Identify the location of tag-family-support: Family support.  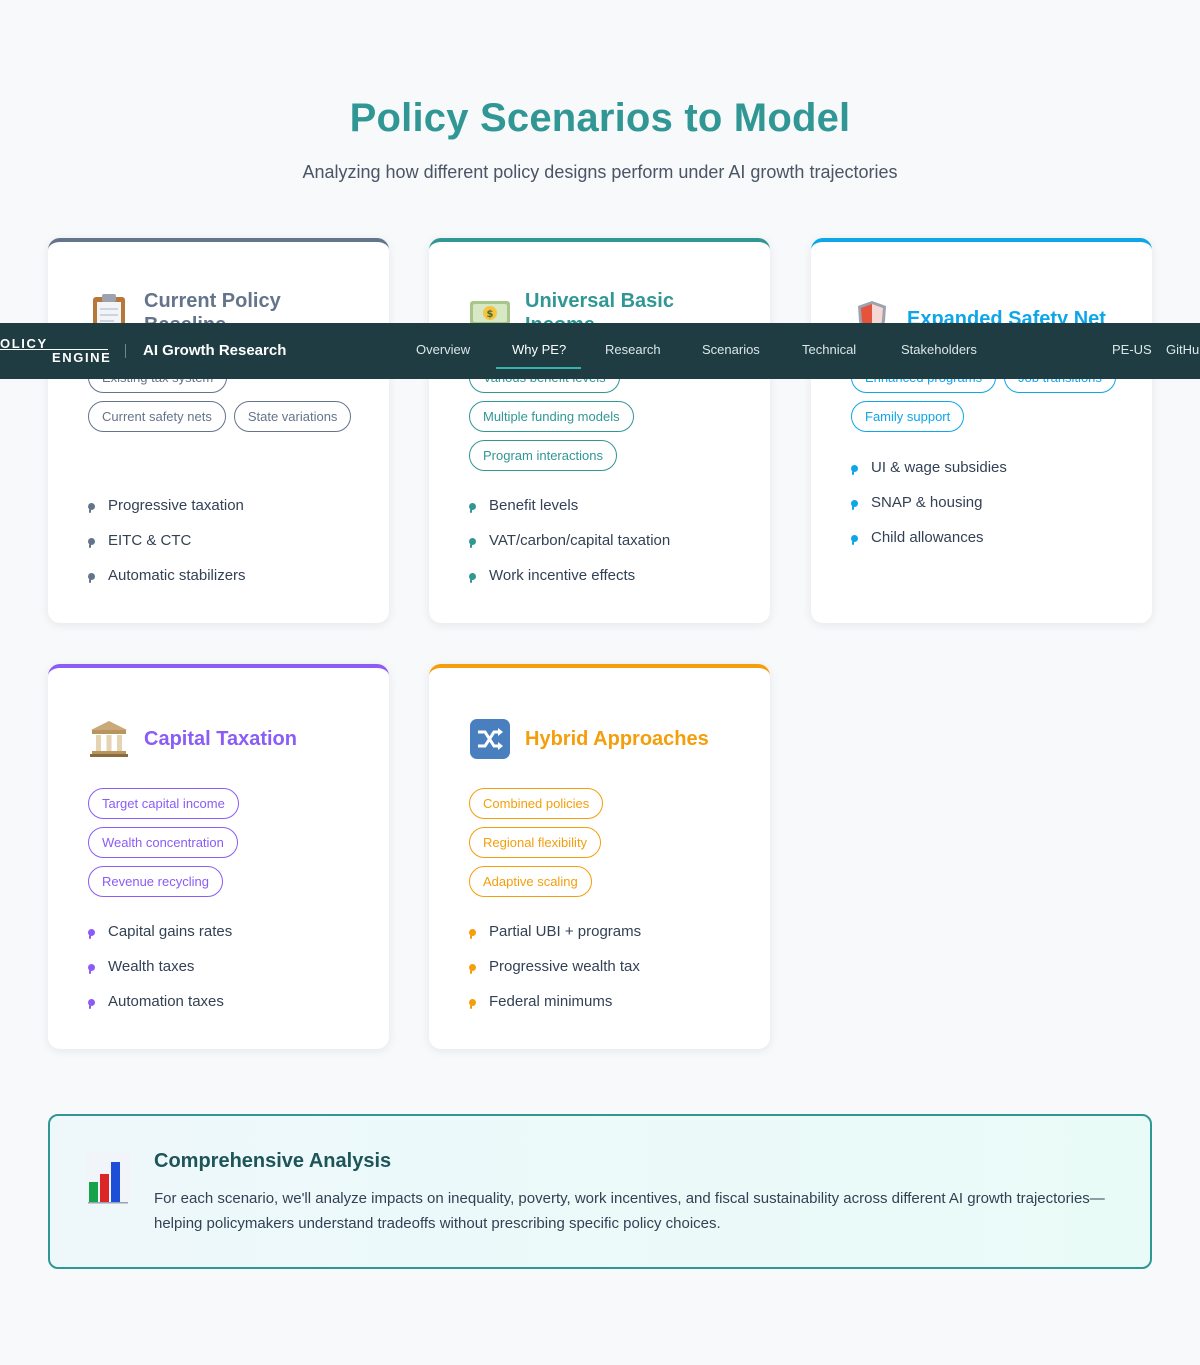
(908, 416).